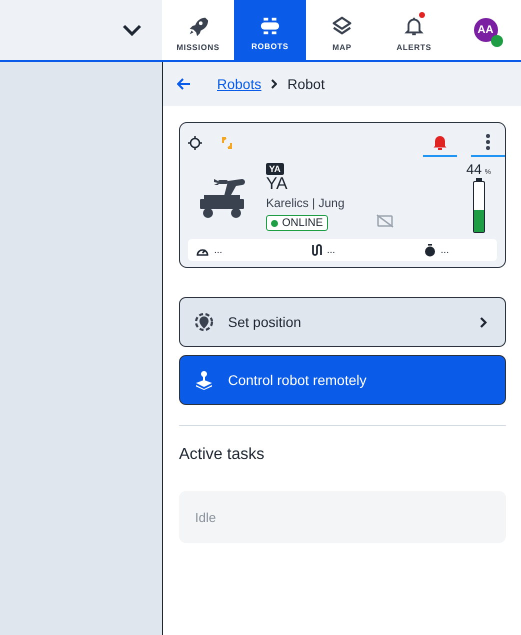 This screenshot has width=521, height=635. I want to click on section-heading: Active tasks, so click(222, 455).